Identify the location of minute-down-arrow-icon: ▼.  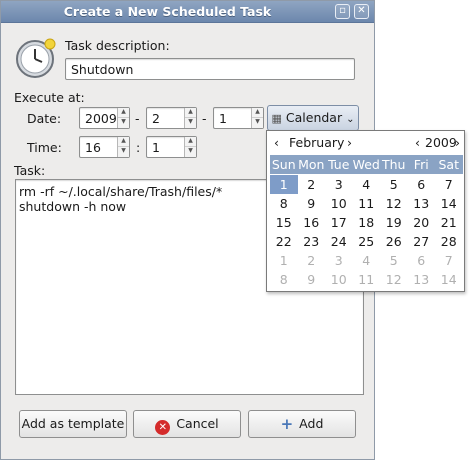
(190, 152).